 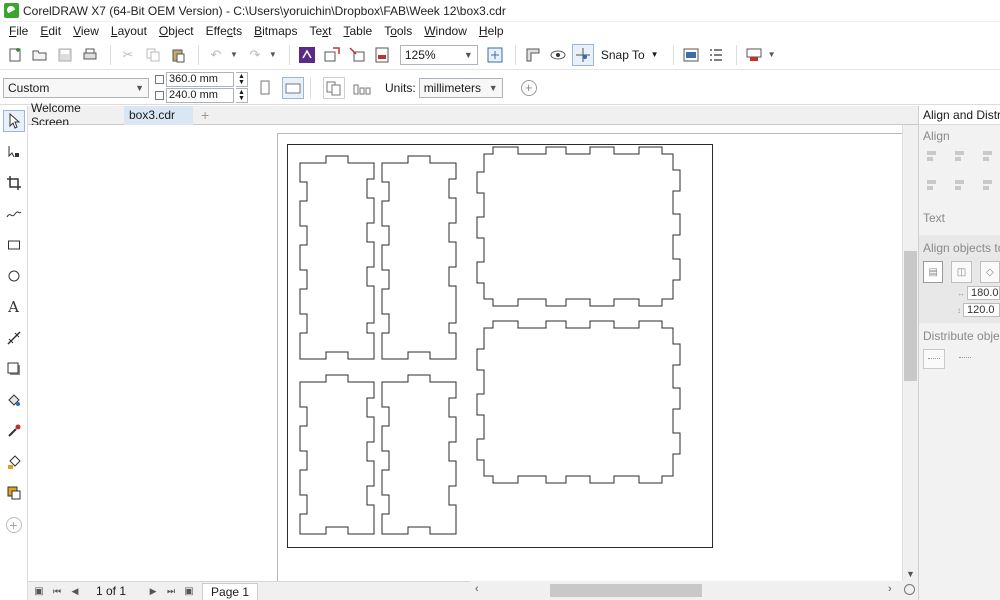 What do you see at coordinates (14, 338) in the screenshot?
I see `parallel-dimension-tool-icon` at bounding box center [14, 338].